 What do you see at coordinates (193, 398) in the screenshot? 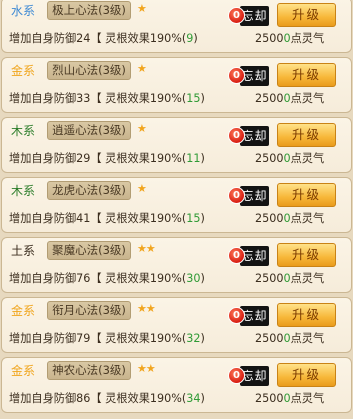
I see `root-level-value: 34` at bounding box center [193, 398].